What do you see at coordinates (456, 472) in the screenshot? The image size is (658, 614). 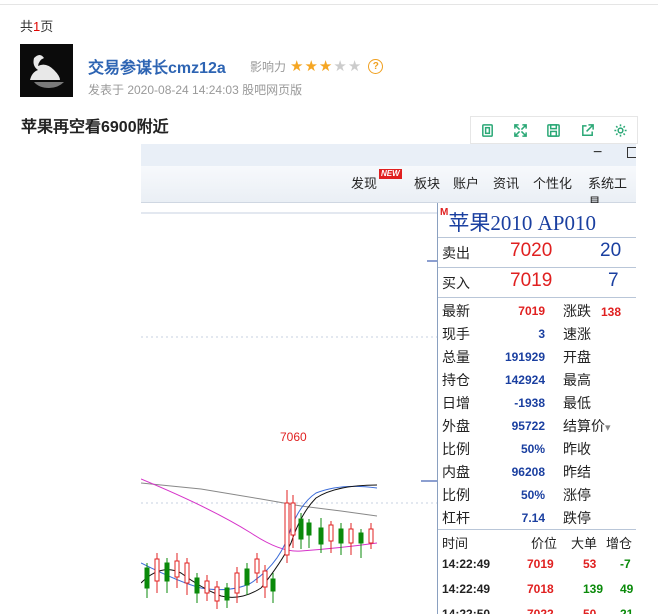 I see `quote-label: 内盘` at bounding box center [456, 472].